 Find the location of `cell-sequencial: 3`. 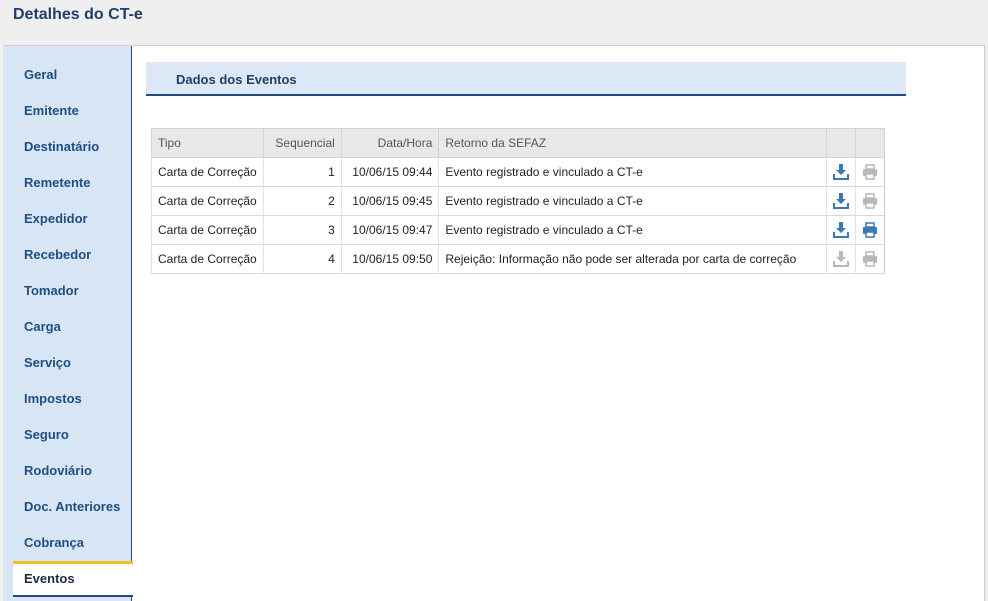

cell-sequencial: 3 is located at coordinates (302, 230).